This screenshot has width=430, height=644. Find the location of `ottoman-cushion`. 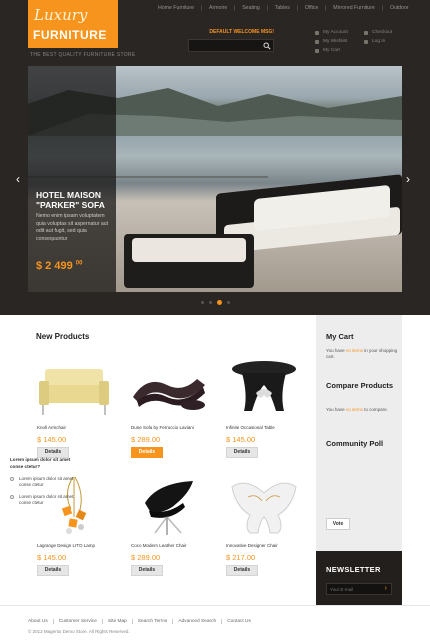

ottoman-cushion is located at coordinates (189, 250).